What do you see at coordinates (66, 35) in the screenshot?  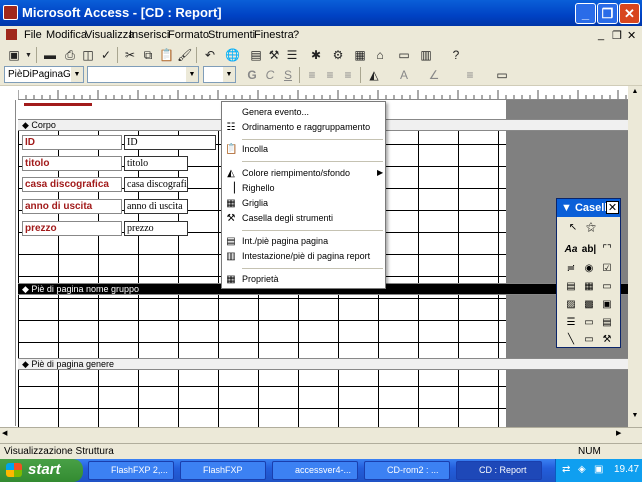 I see `menu-modifica: Modifica` at bounding box center [66, 35].